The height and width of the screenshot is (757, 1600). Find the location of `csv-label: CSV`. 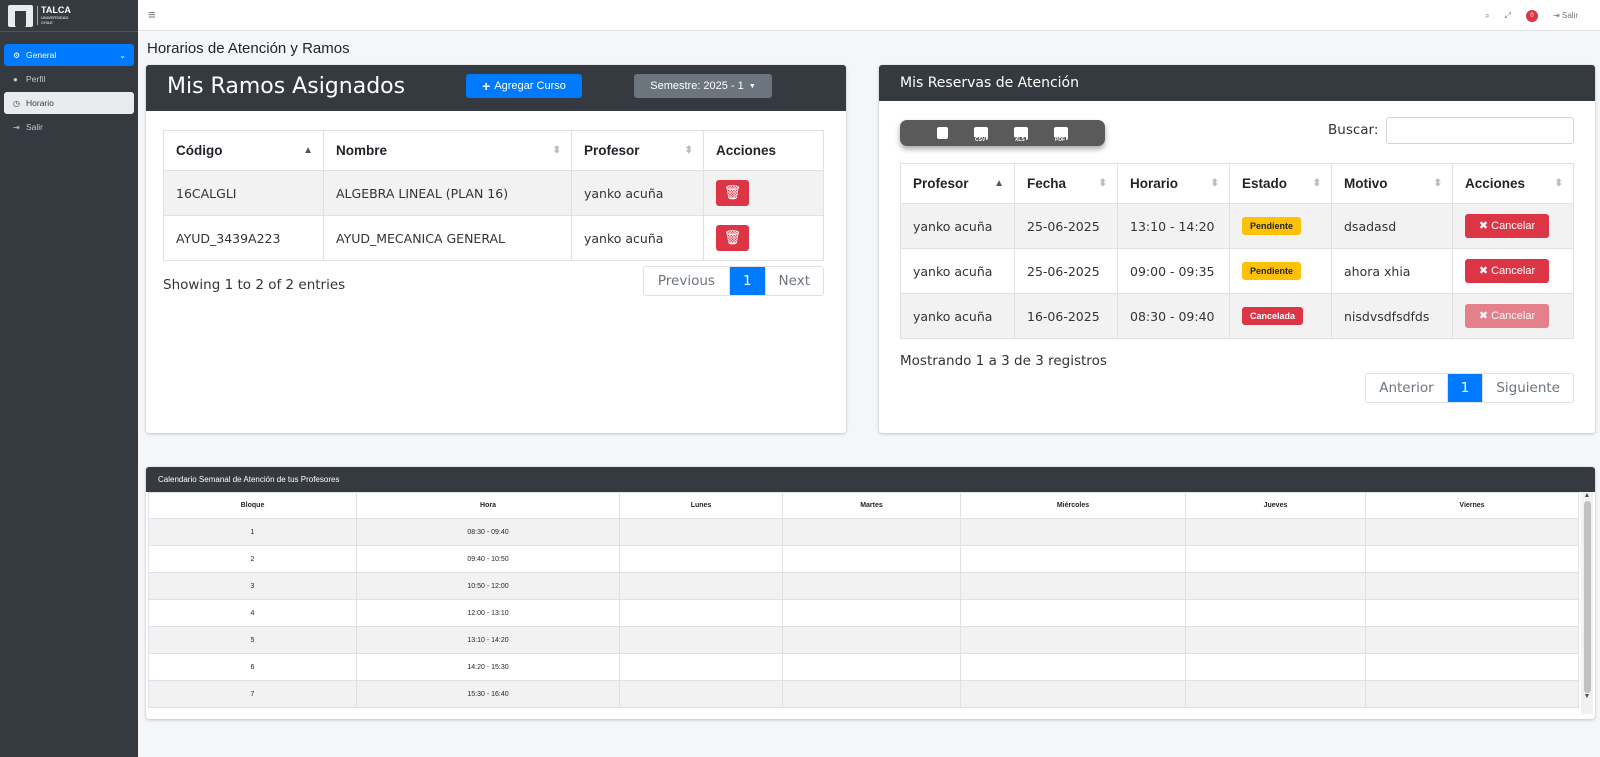

csv-label: CSV is located at coordinates (980, 139).